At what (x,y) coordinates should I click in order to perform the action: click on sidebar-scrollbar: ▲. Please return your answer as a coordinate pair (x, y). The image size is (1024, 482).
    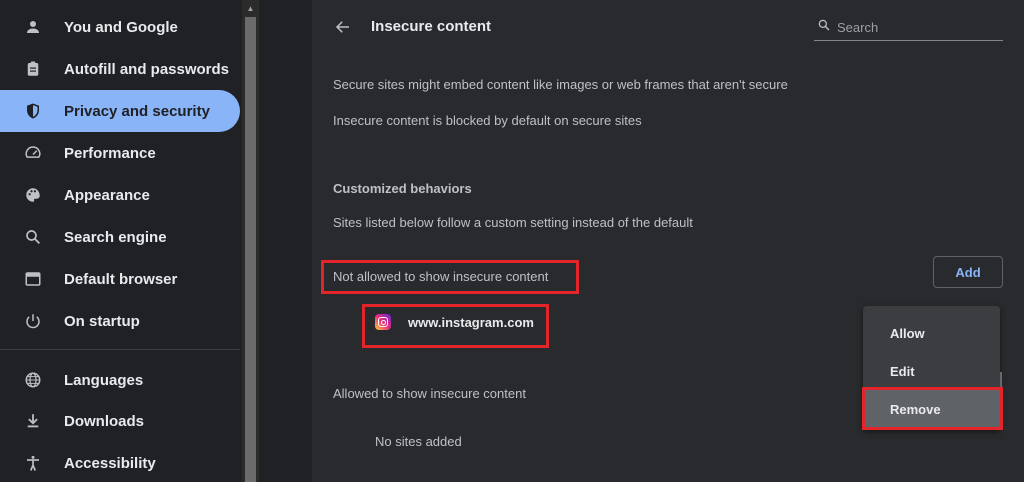
    Looking at the image, I should click on (250, 241).